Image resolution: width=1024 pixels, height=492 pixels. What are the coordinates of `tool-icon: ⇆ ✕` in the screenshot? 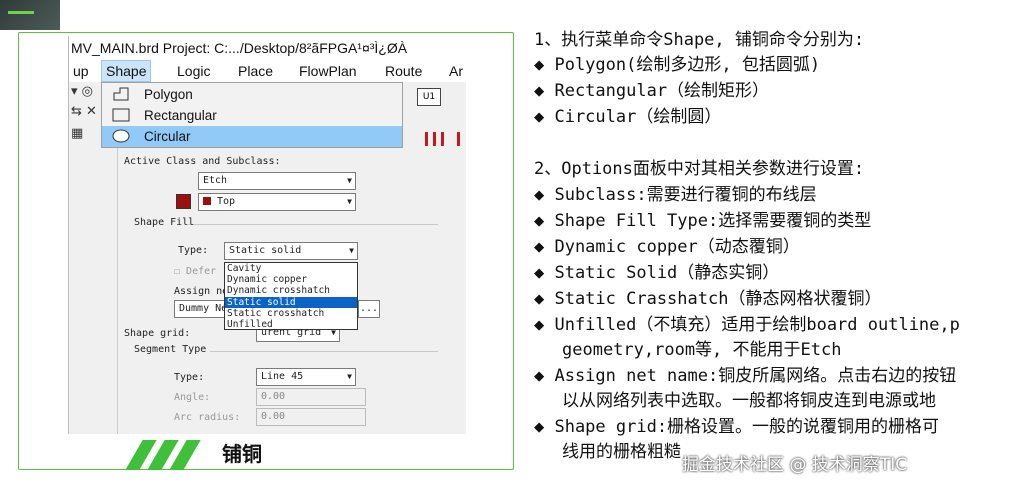 It's located at (84, 111).